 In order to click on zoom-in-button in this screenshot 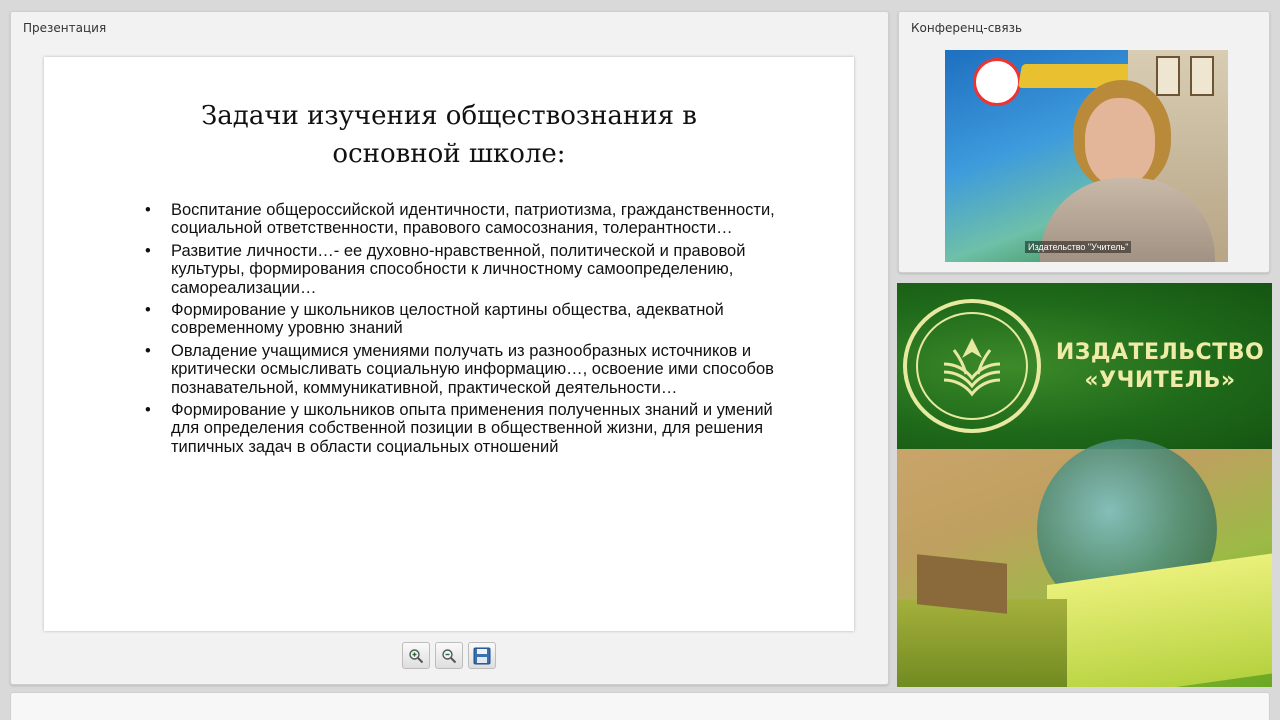, I will do `click(416, 655)`.